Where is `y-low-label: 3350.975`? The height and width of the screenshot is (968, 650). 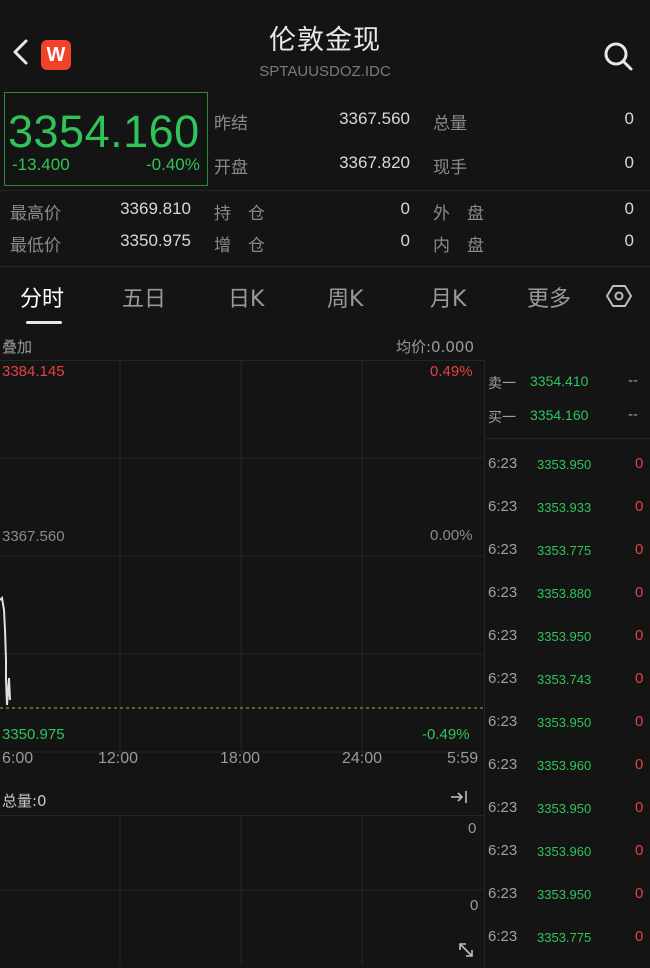 y-low-label: 3350.975 is located at coordinates (33, 734).